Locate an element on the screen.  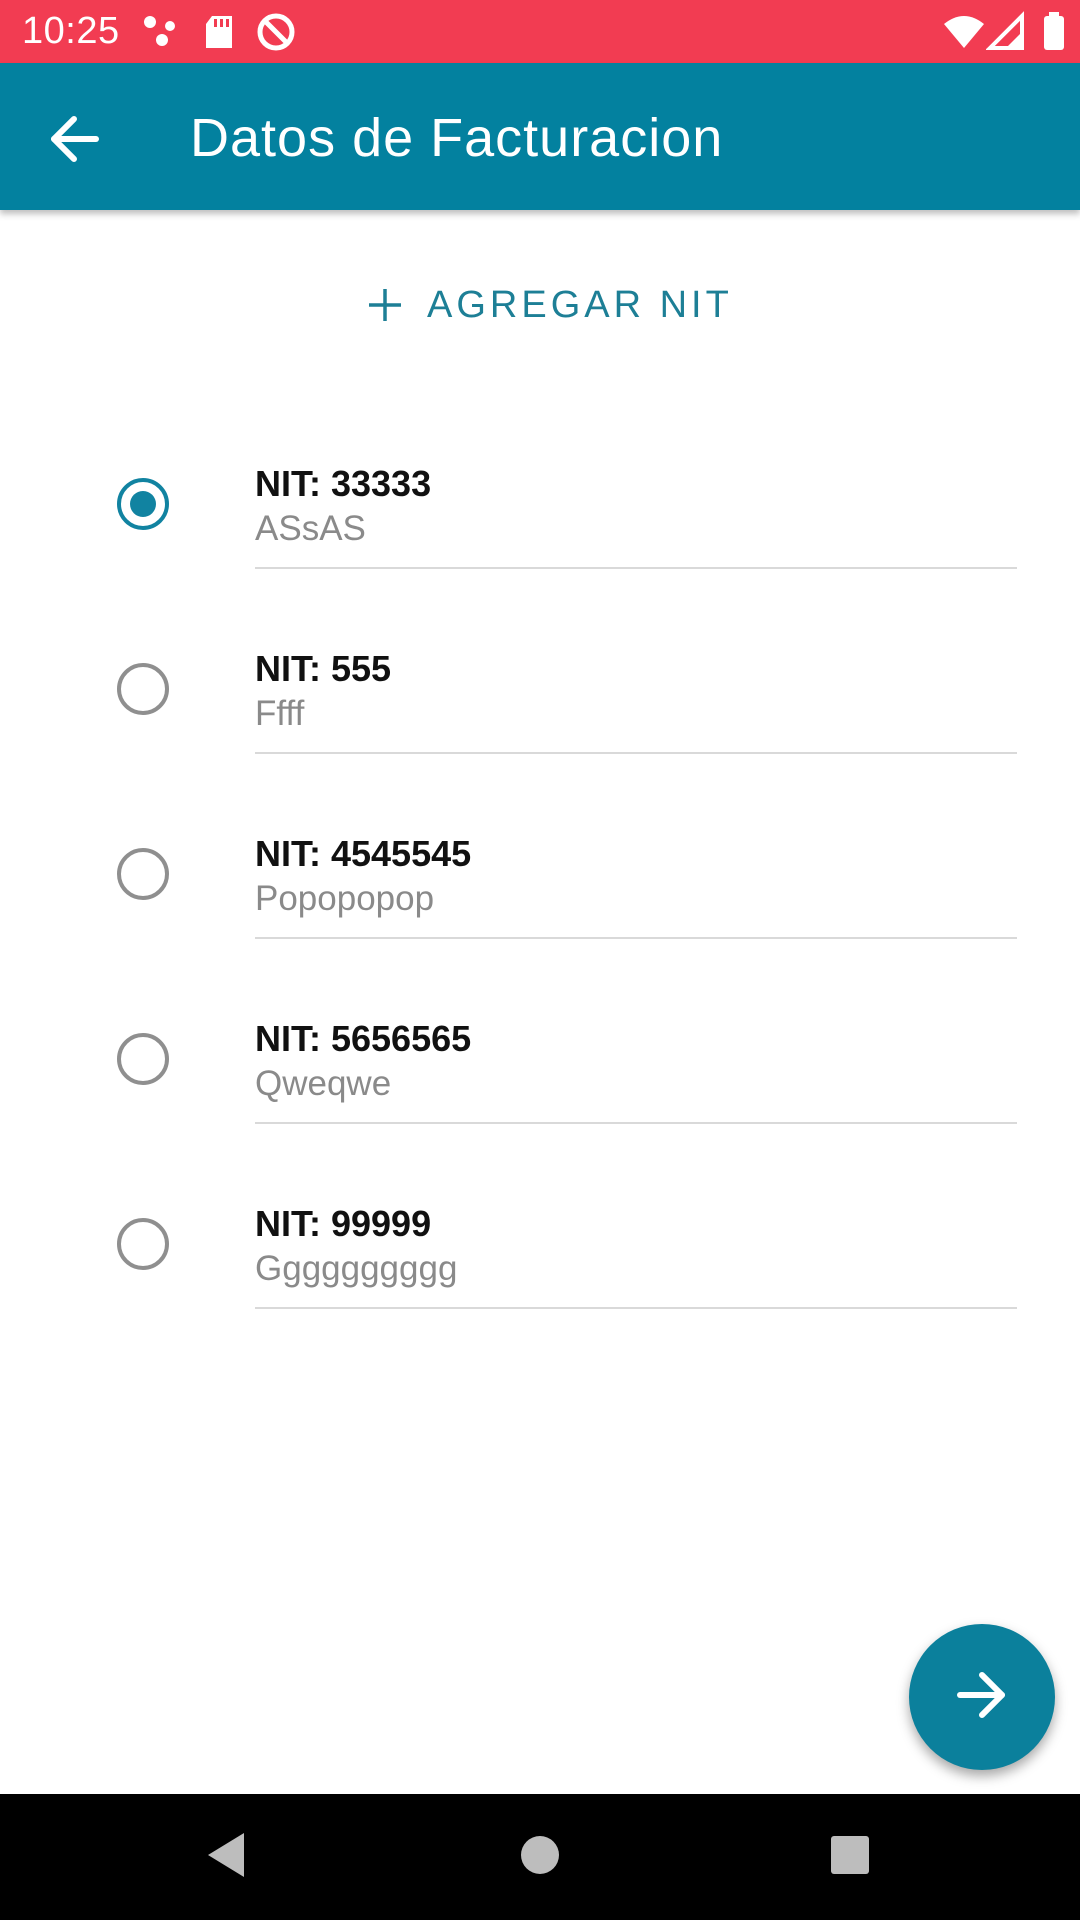
nit-list-item: NIT: 33333 ASsAS is located at coordinates (540, 532).